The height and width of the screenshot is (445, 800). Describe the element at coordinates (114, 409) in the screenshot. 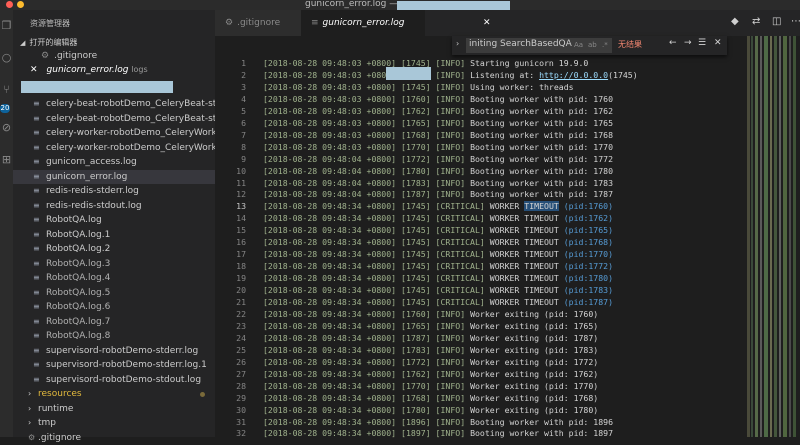

I see `folder-item: › runtime` at that location.